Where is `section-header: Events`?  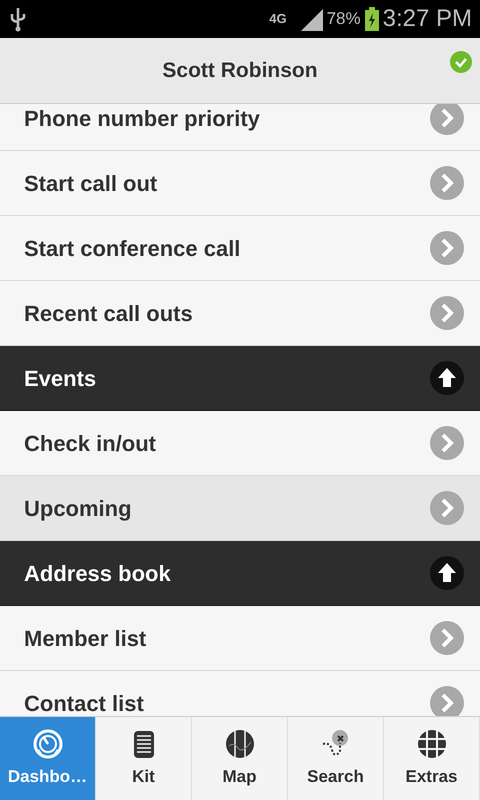 section-header: Events is located at coordinates (240, 378).